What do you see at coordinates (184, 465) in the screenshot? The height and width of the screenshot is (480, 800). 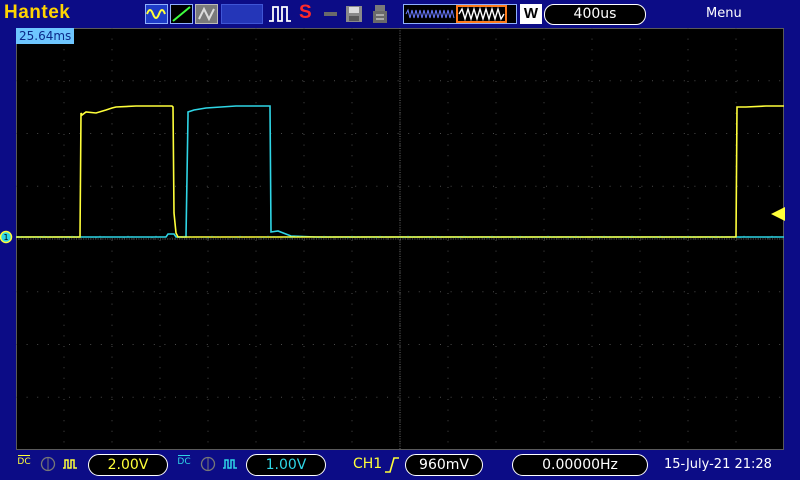 I see `ch2-coupling: DC` at bounding box center [184, 465].